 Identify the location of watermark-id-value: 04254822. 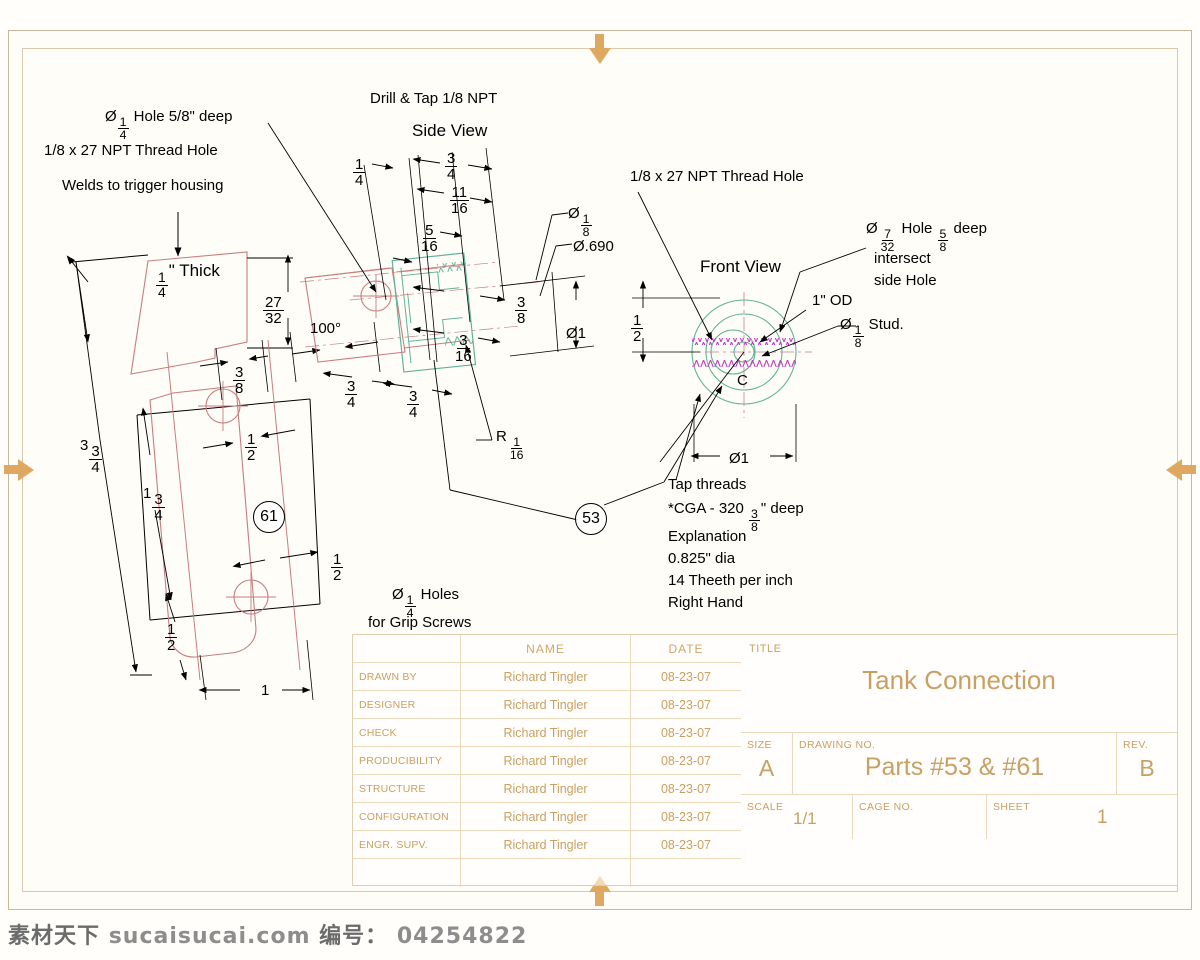
(462, 936).